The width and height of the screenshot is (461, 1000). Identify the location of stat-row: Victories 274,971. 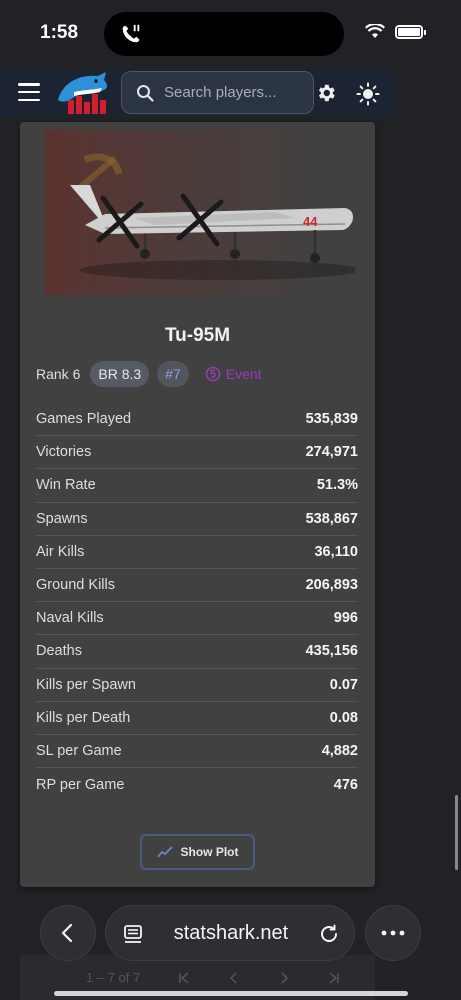
(197, 453).